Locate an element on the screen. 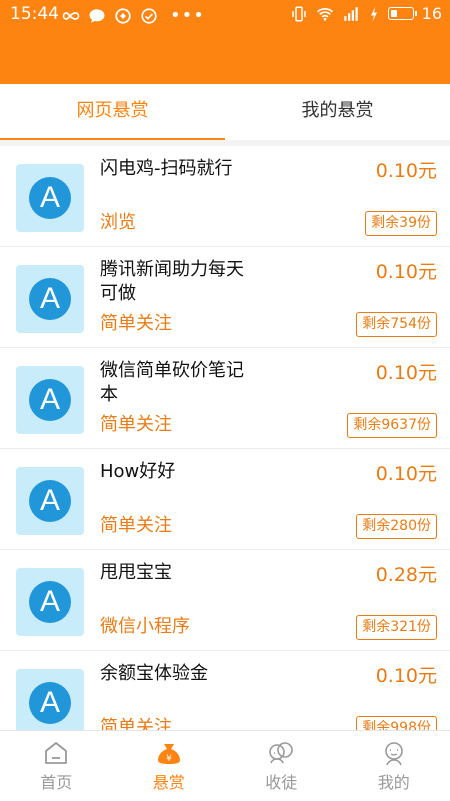 Image resolution: width=450 pixels, height=801 pixels. nav-disciples-label: 收徒 is located at coordinates (281, 782).